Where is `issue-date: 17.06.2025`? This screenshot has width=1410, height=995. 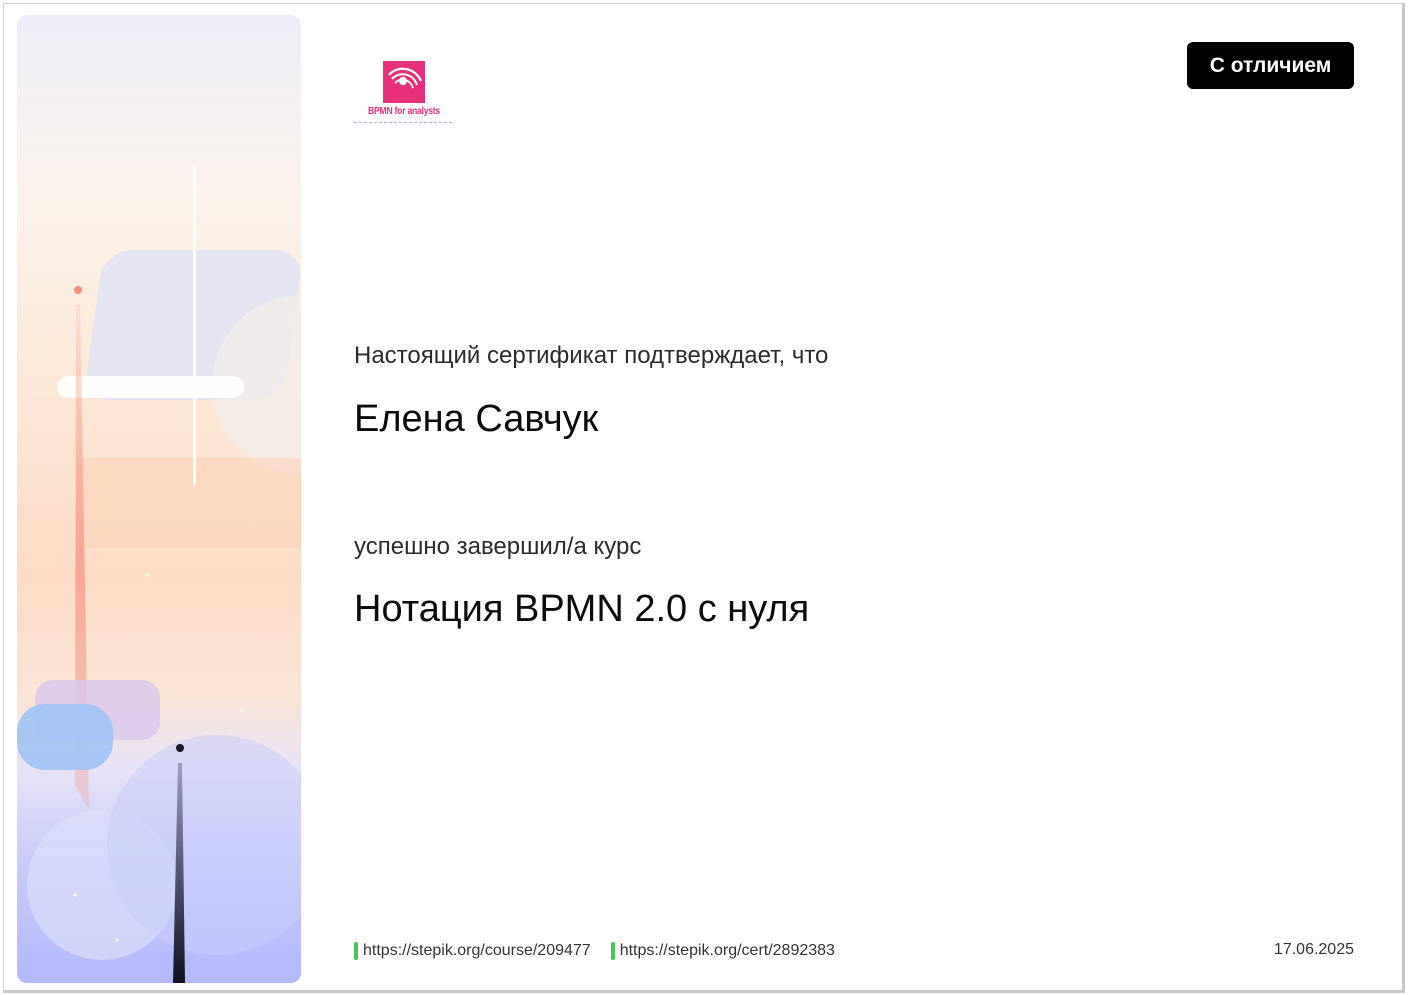 issue-date: 17.06.2025 is located at coordinates (1313, 949).